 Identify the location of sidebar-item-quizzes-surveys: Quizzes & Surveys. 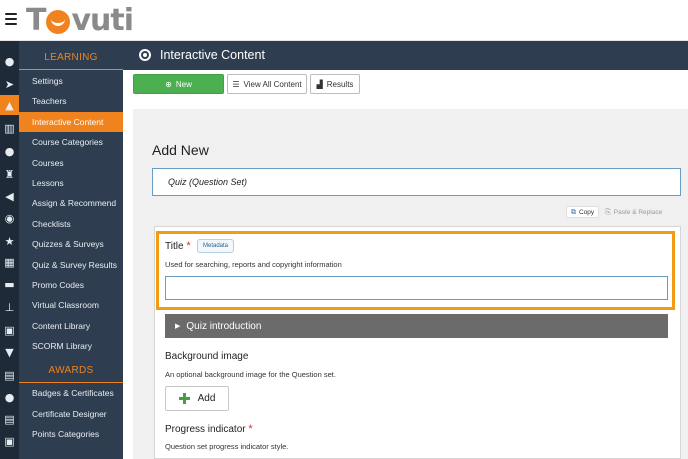
(71, 244).